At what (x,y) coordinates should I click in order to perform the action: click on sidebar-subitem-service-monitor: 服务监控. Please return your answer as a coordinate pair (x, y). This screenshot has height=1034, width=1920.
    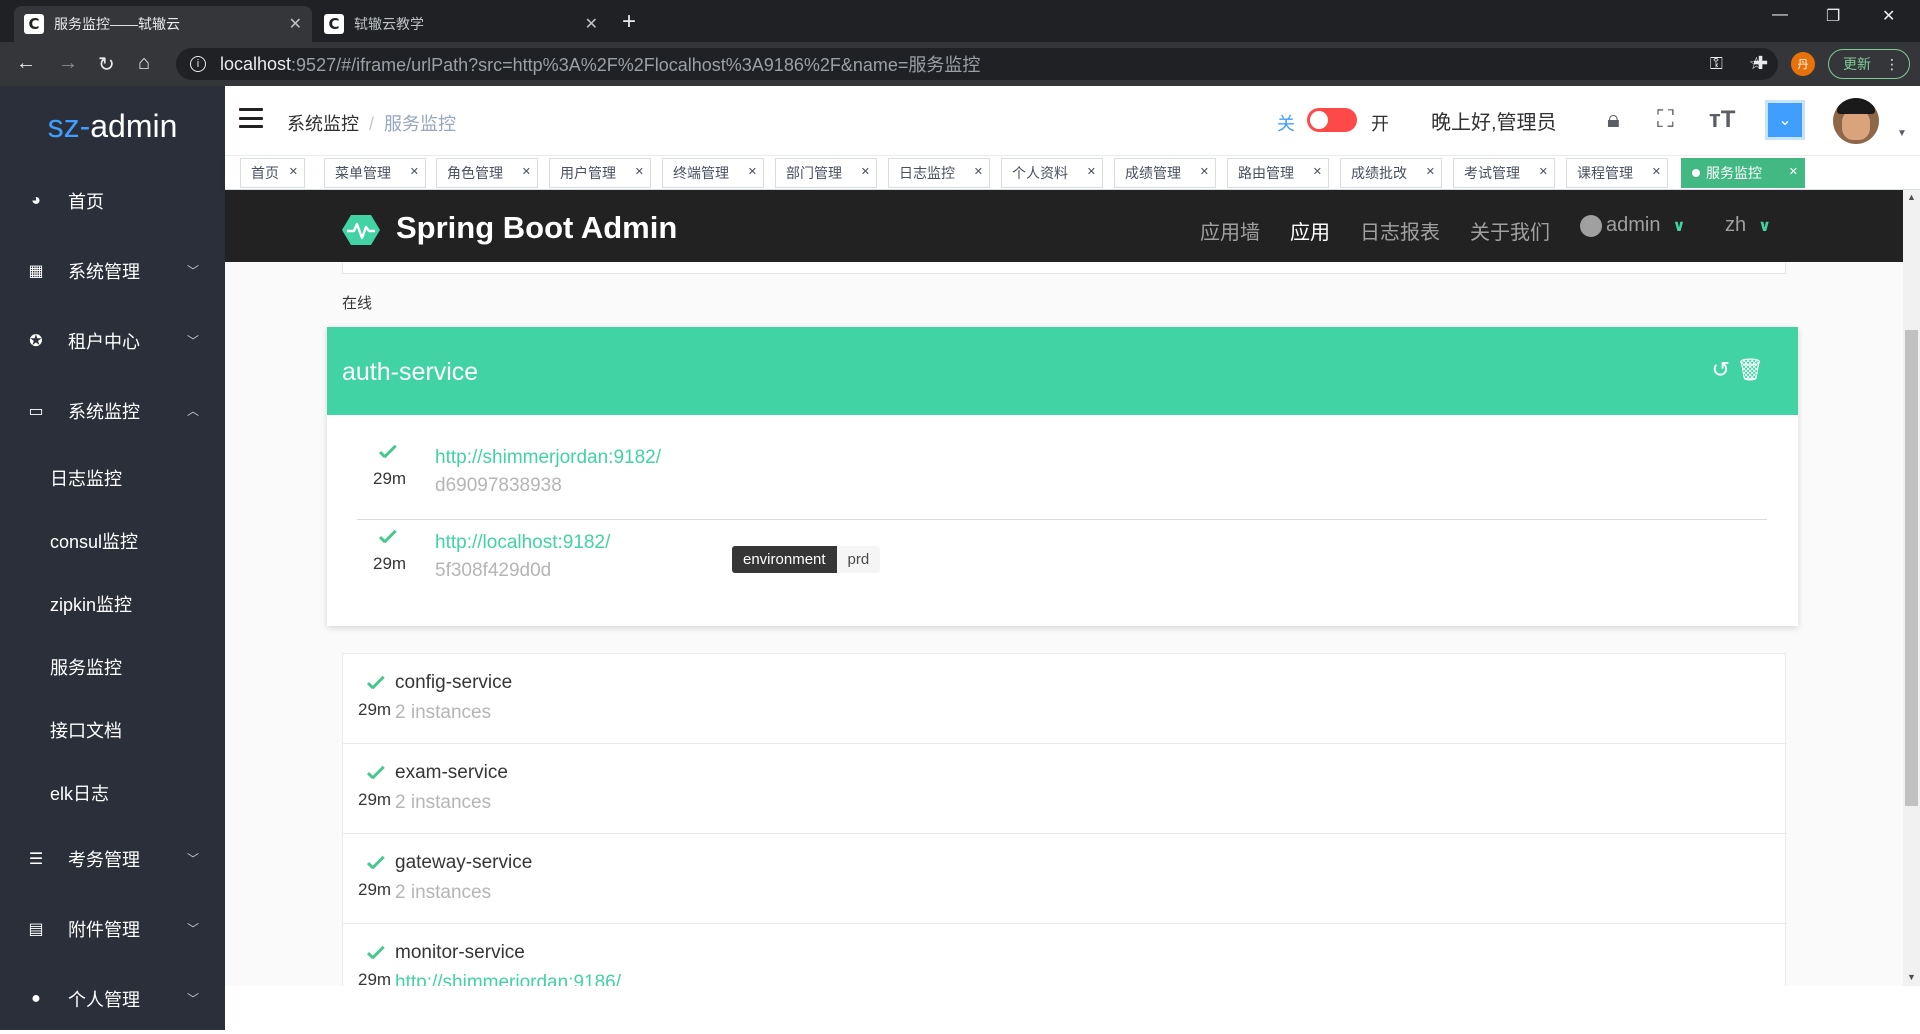
    Looking at the image, I should click on (112, 666).